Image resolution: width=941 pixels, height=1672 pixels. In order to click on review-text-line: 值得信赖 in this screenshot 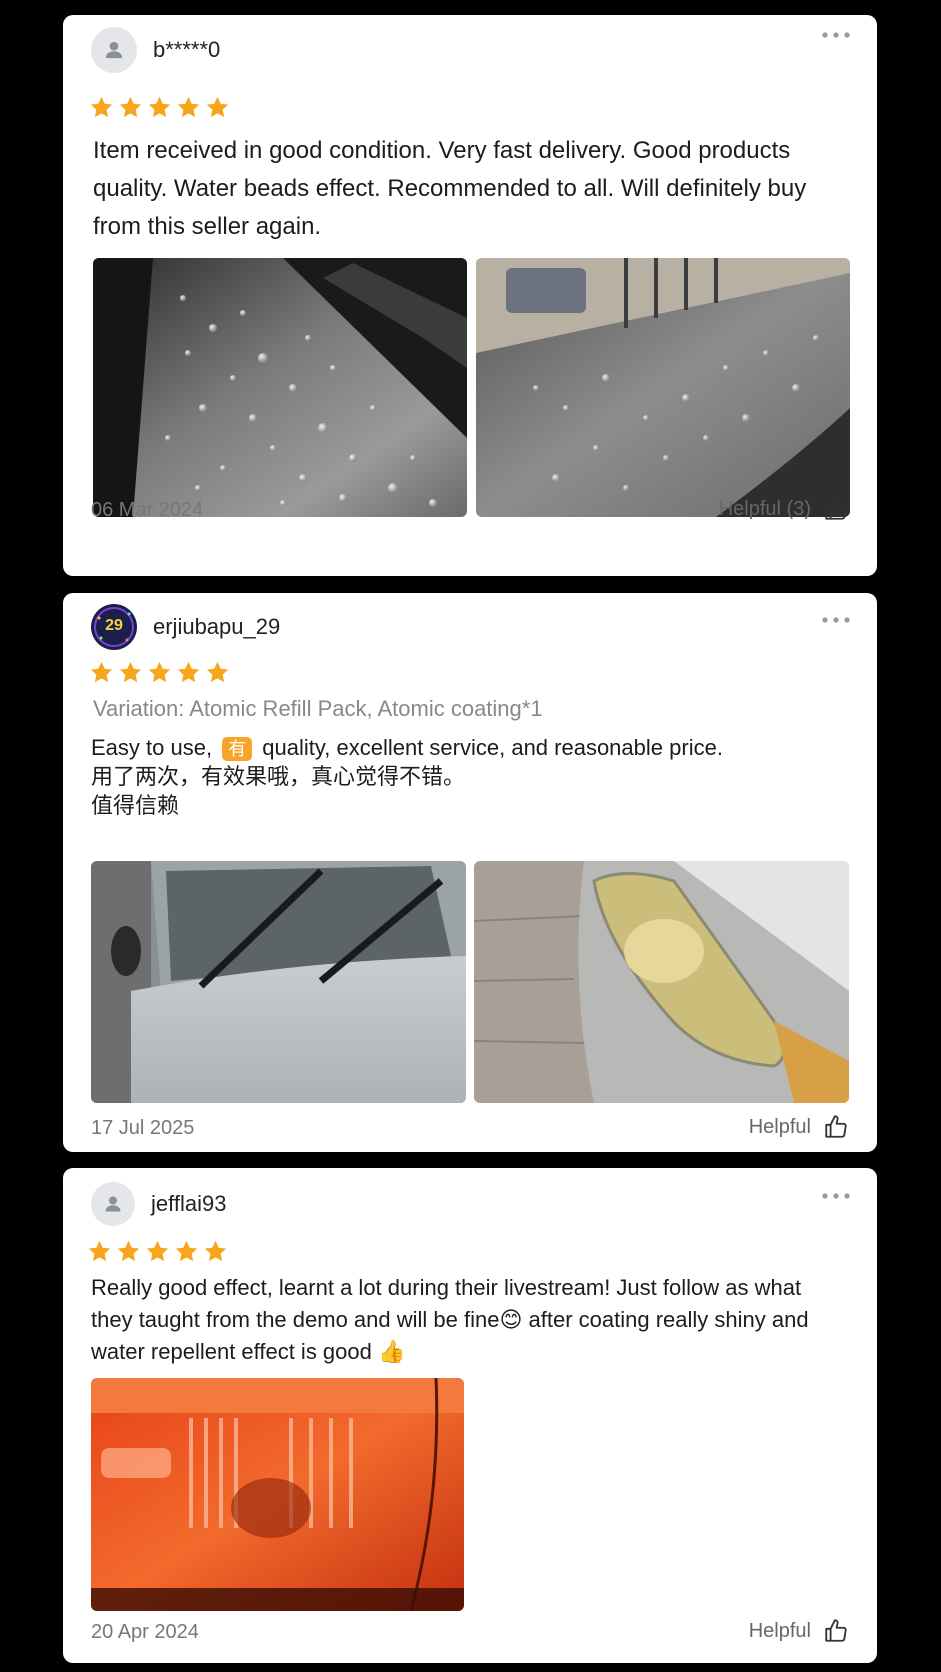, I will do `click(135, 805)`.